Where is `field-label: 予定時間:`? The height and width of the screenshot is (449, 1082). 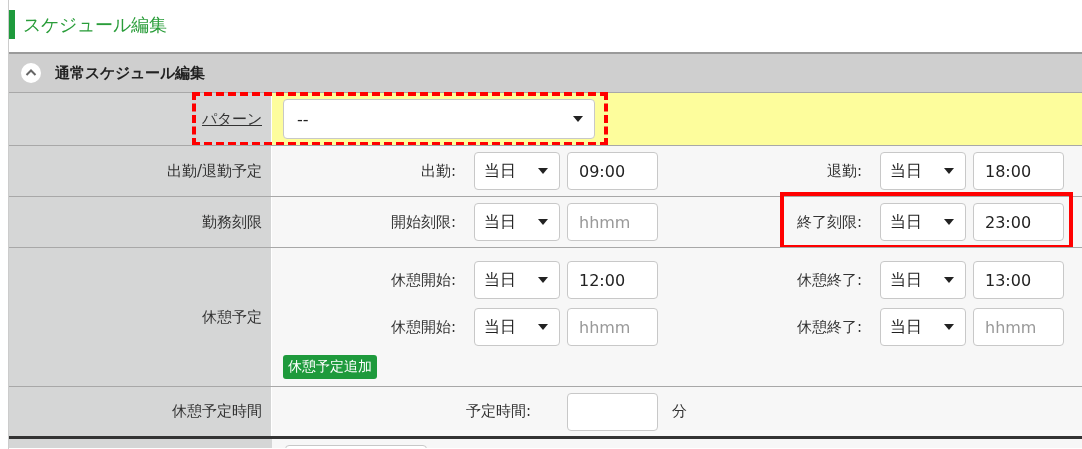 field-label: 予定時間: is located at coordinates (498, 411).